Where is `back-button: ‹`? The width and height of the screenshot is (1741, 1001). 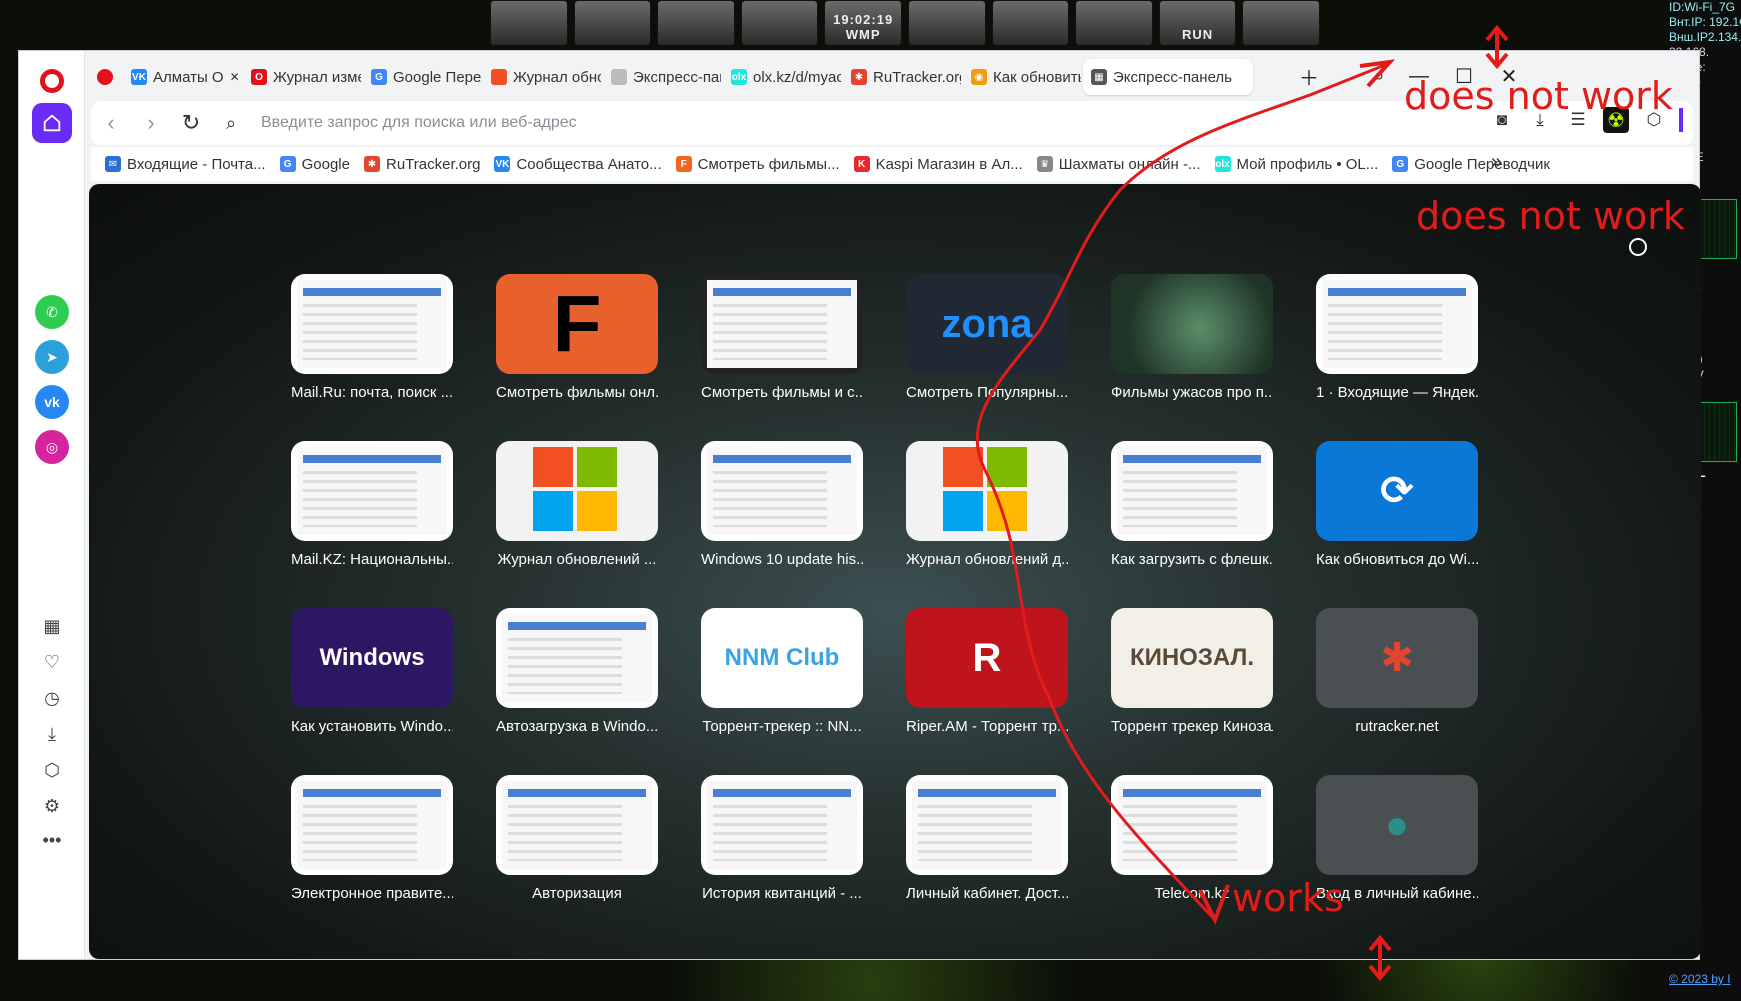 back-button: ‹ is located at coordinates (111, 123).